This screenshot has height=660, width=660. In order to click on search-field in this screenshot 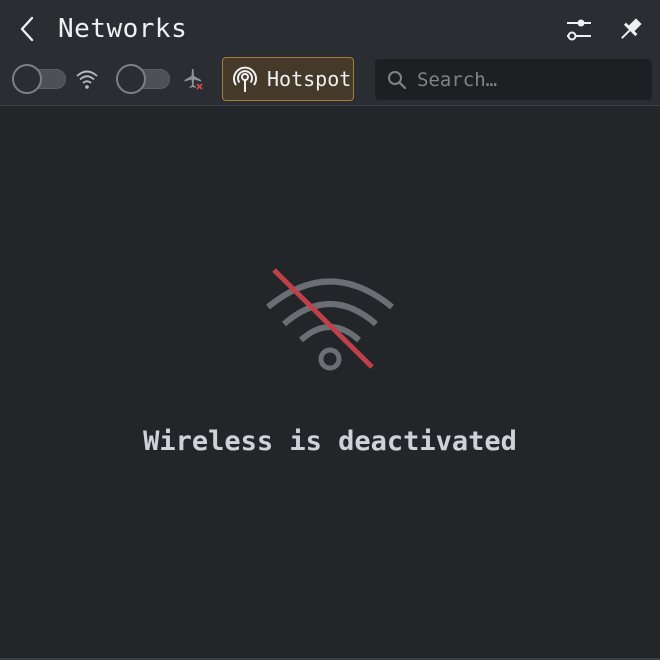, I will do `click(513, 79)`.